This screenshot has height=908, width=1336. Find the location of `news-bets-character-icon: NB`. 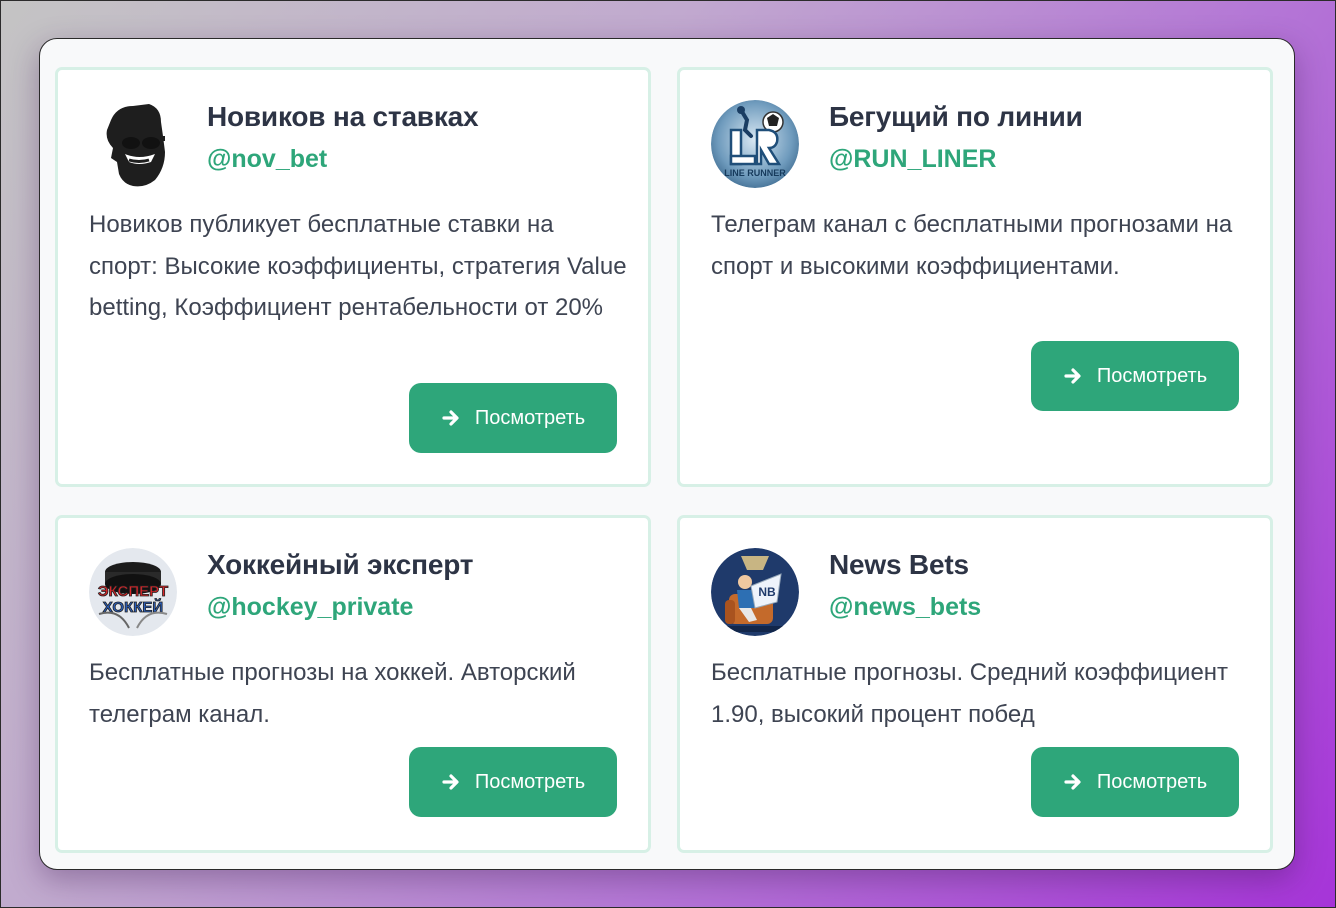

news-bets-character-icon: NB is located at coordinates (755, 592).